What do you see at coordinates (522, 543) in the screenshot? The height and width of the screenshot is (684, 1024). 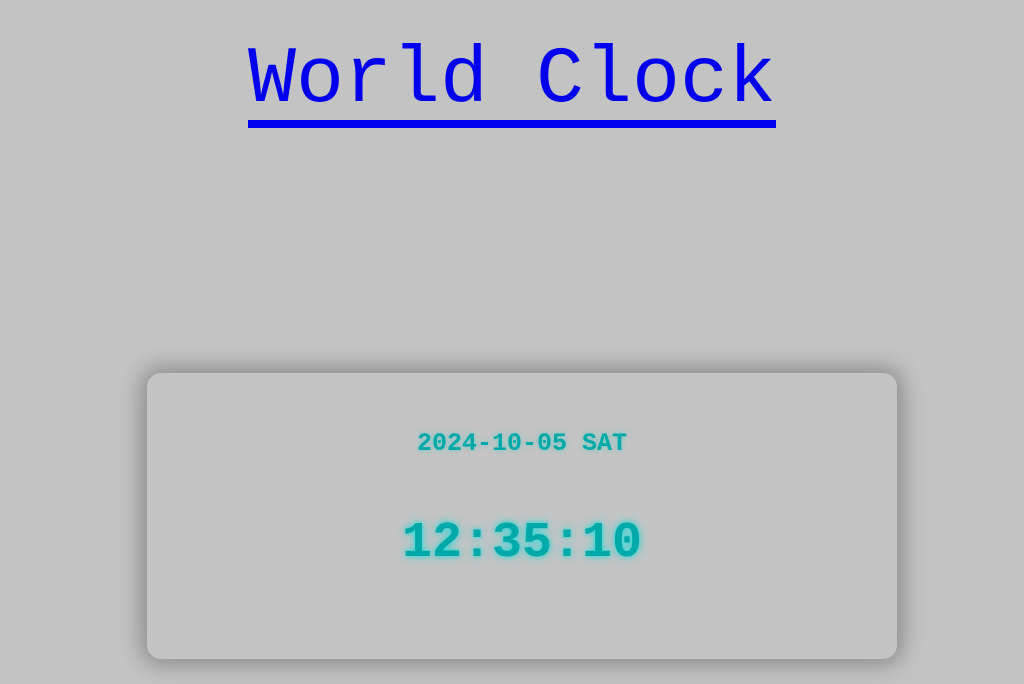 I see `clock-time: 12:35:10` at bounding box center [522, 543].